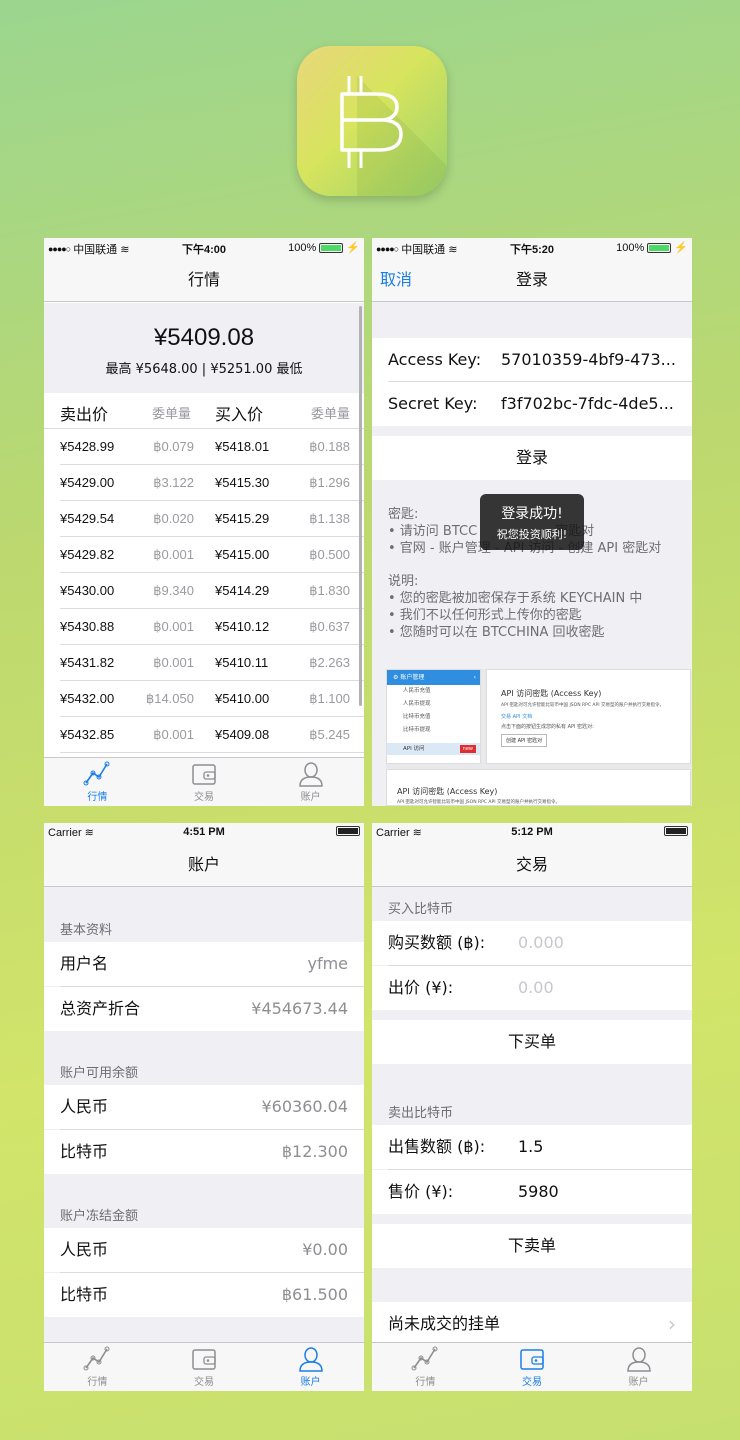 This screenshot has height=1440, width=740. I want to click on sell-price-input: 5980, so click(538, 1192).